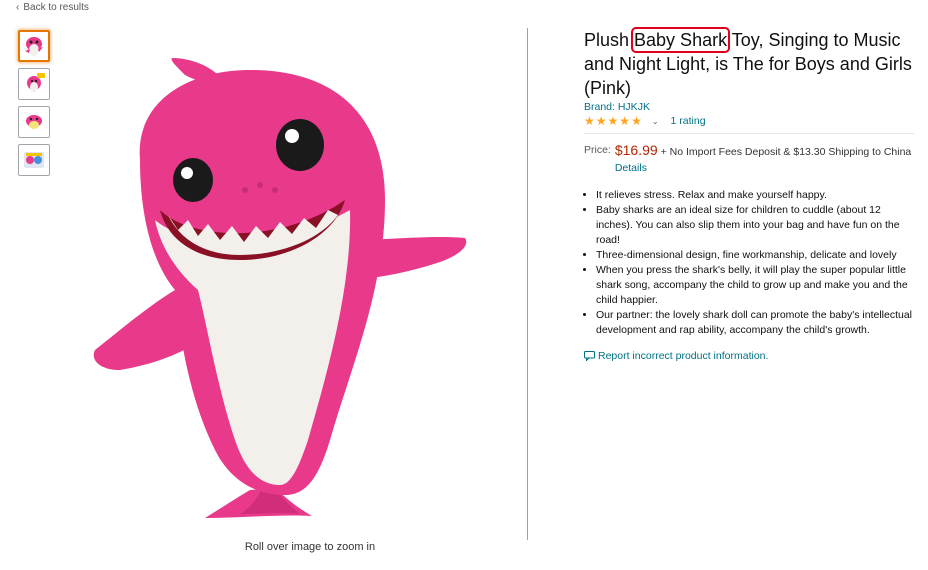 Image resolution: width=928 pixels, height=570 pixels. Describe the element at coordinates (688, 121) in the screenshot. I see `rating-count-link: 1 rating` at that location.